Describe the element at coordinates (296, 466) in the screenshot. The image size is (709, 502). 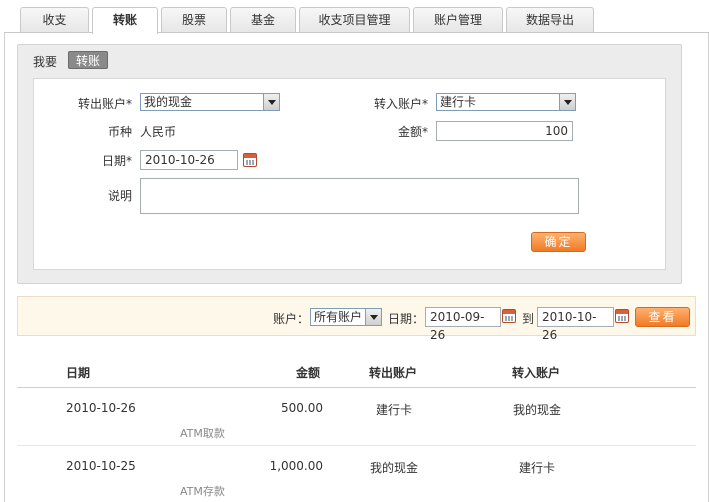
I see `row-amount: 1,000.00` at that location.